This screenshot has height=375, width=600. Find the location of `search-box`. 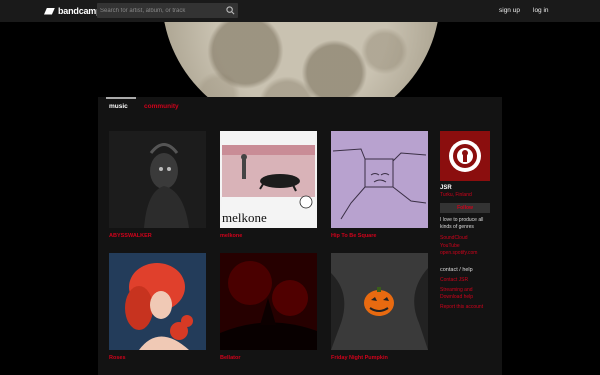

search-box is located at coordinates (167, 10).